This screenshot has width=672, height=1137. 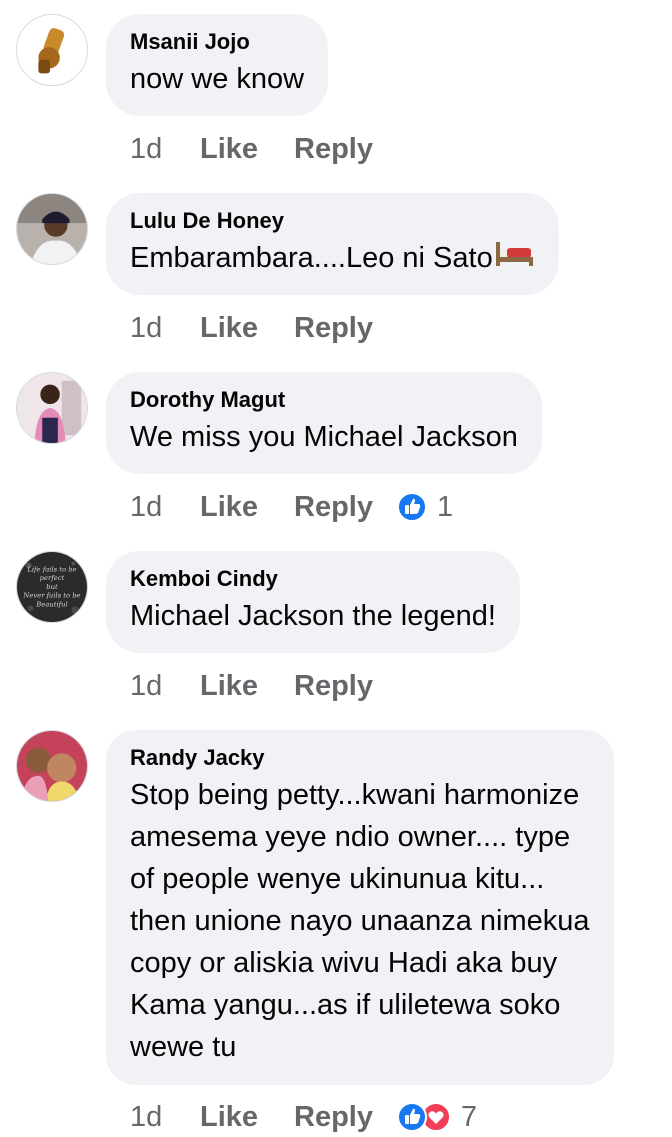 I want to click on avatar-dorothy-magut, so click(x=52, y=408).